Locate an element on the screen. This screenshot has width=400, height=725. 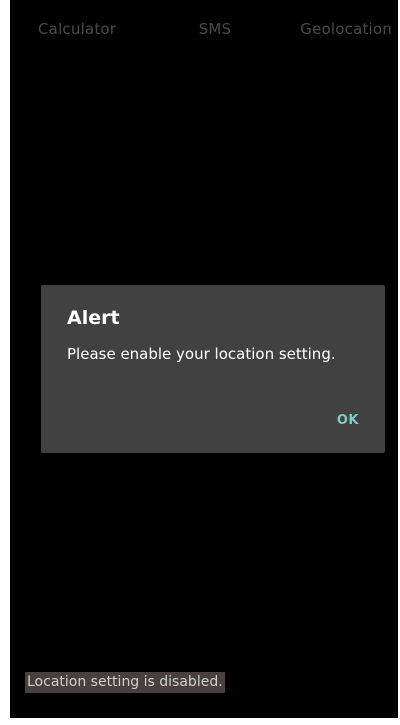
dialog-message: Please enable your location setting. is located at coordinates (201, 354).